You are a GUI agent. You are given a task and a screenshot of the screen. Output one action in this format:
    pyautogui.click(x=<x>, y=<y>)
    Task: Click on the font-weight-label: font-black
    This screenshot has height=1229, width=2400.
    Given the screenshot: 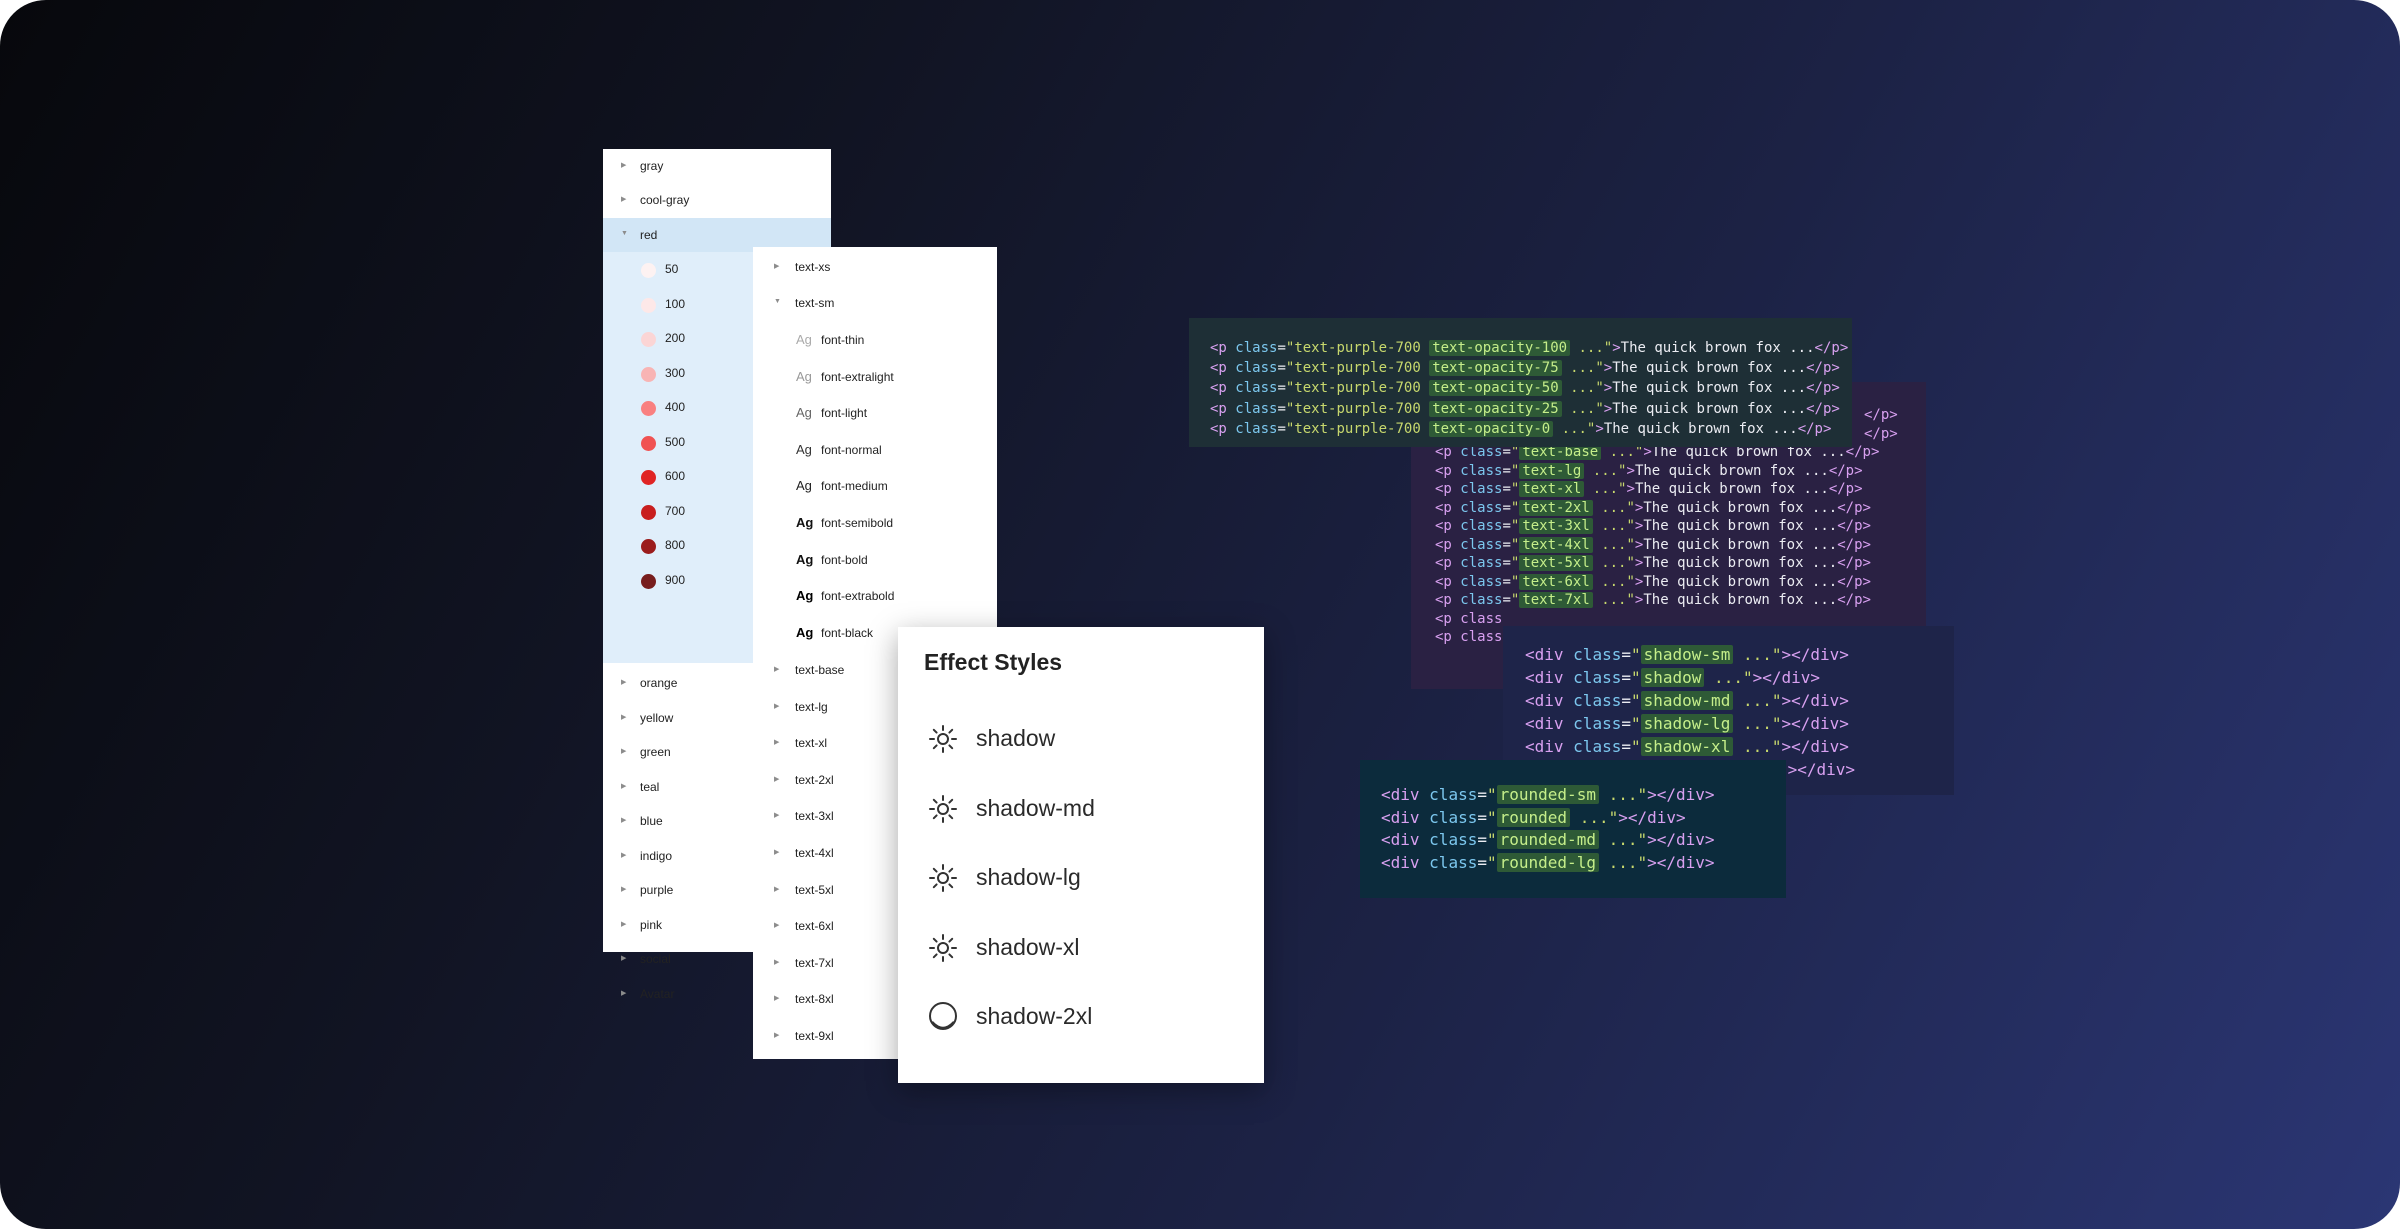 What is the action you would take?
    pyautogui.click(x=847, y=632)
    